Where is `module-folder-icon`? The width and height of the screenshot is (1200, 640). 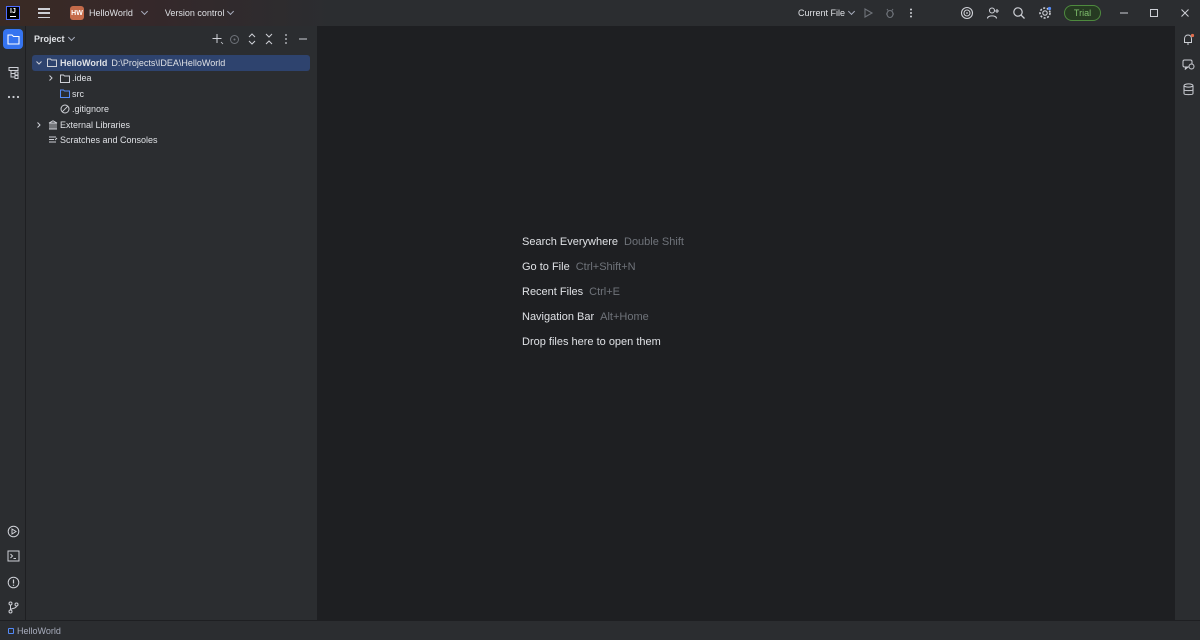
module-folder-icon is located at coordinates (52, 63).